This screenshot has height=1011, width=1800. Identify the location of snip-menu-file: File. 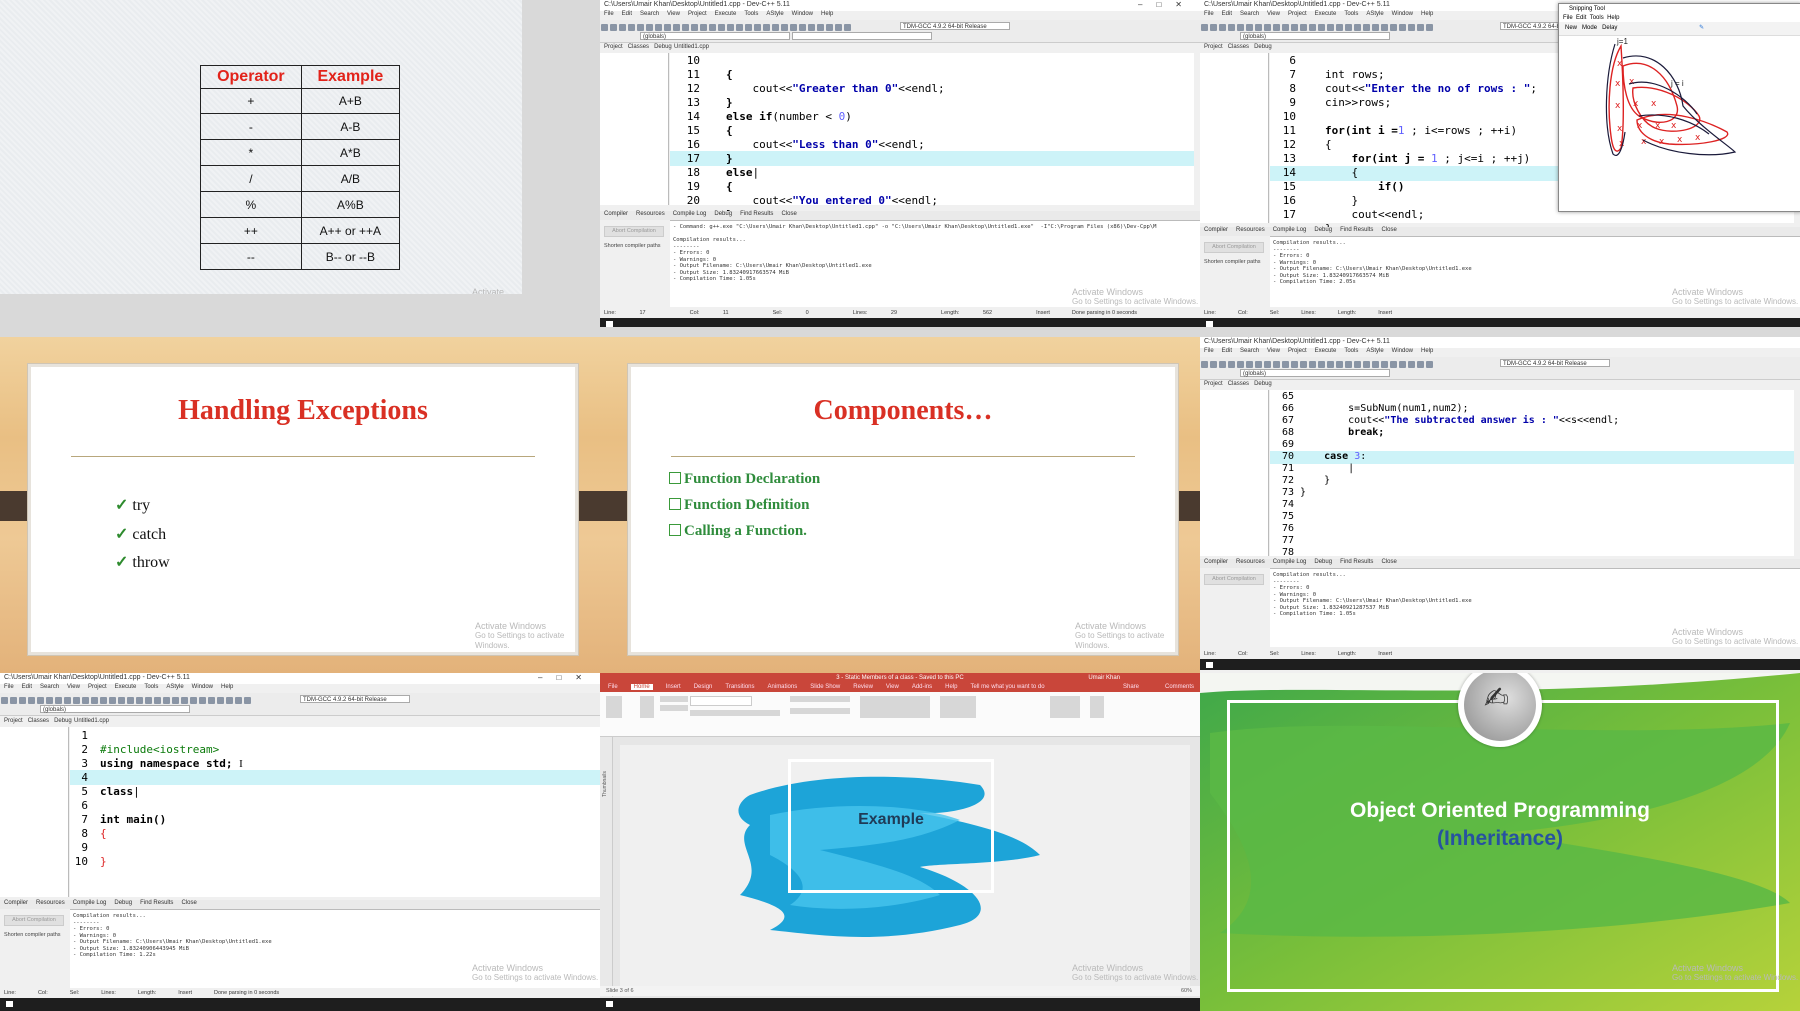
(1568, 18).